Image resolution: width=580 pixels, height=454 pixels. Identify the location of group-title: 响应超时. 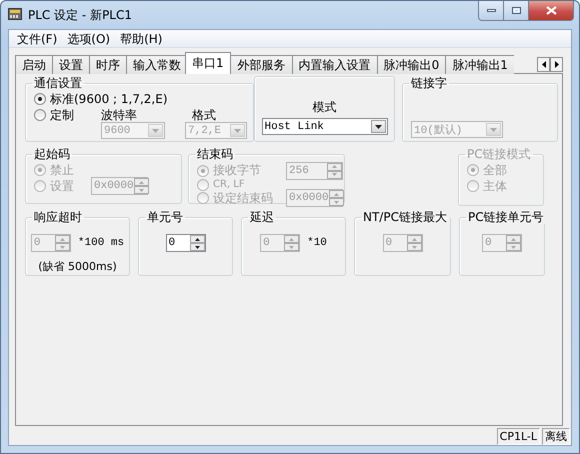
(58, 217).